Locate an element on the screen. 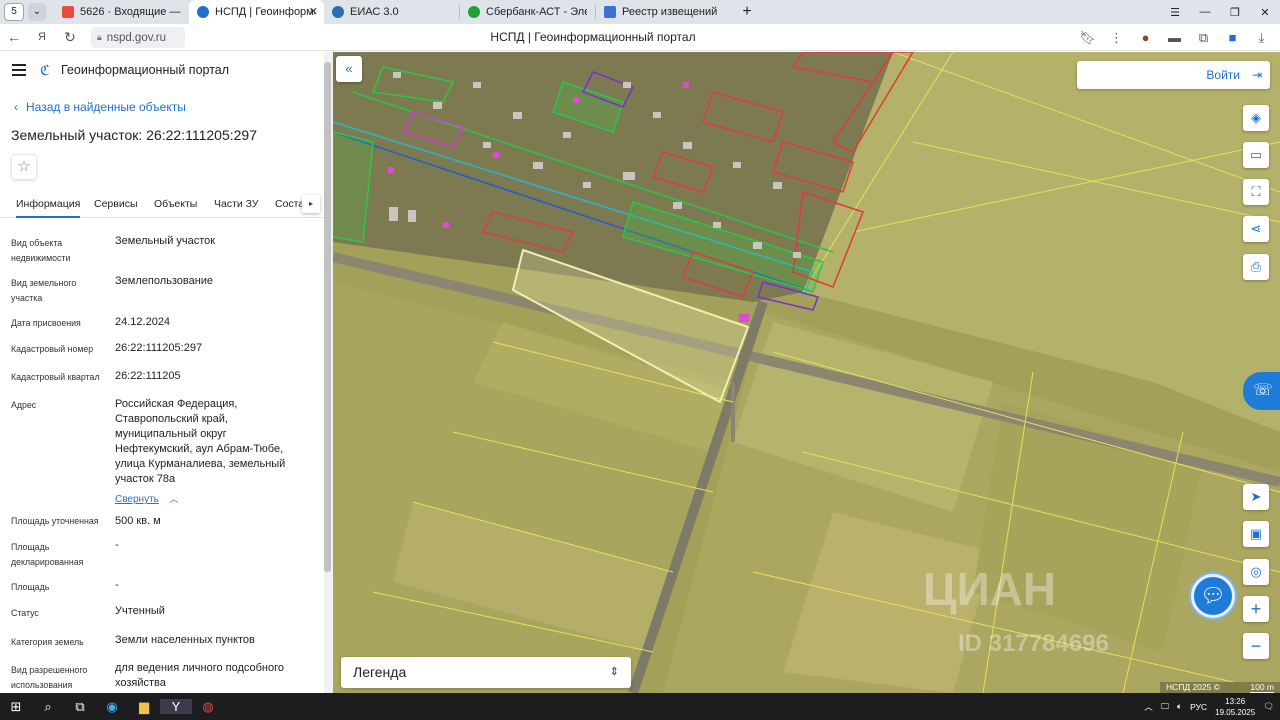  browser-tab-registry: Реестр извещений is located at coordinates (663, 12).